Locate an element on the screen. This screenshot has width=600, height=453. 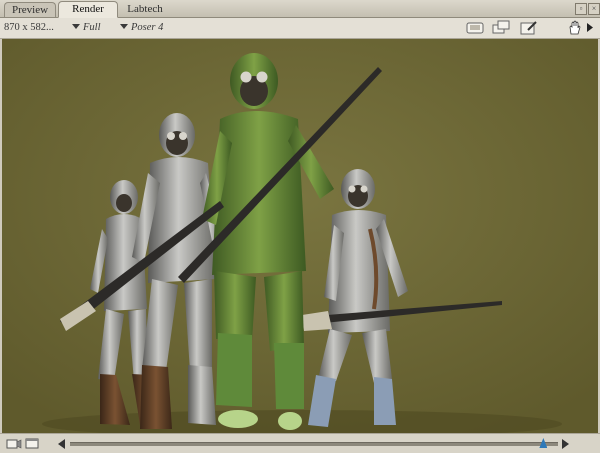
panel-arrow-icon is located at coordinates (590, 27).